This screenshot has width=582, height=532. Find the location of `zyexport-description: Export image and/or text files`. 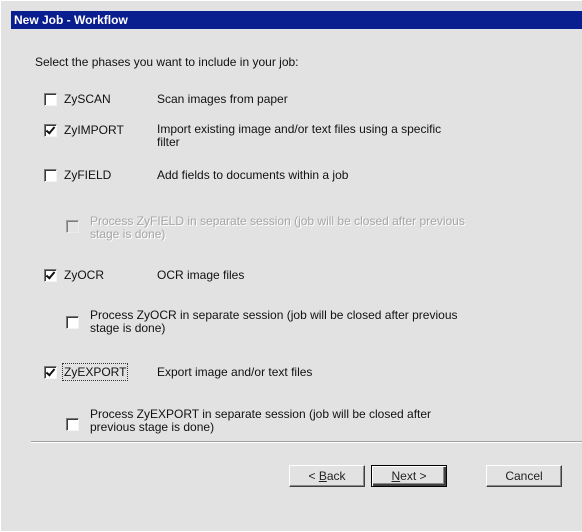

zyexport-description: Export image and/or text files is located at coordinates (235, 372).